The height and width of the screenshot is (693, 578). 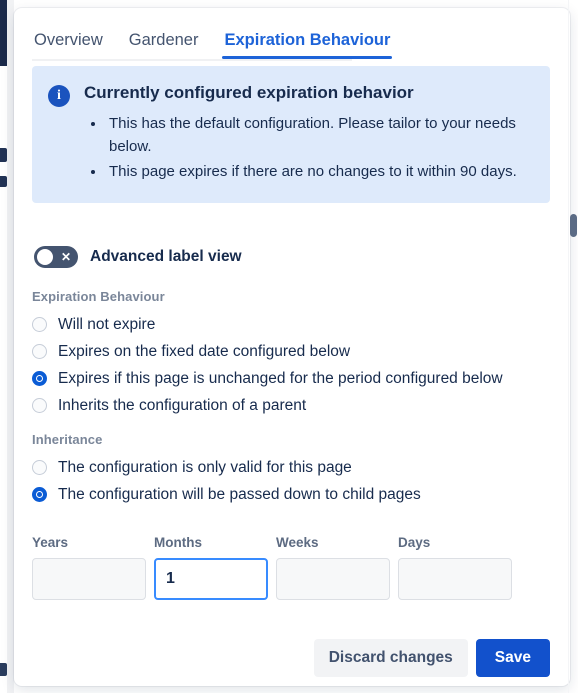 What do you see at coordinates (10, 346) in the screenshot?
I see `page-background-gutter` at bounding box center [10, 346].